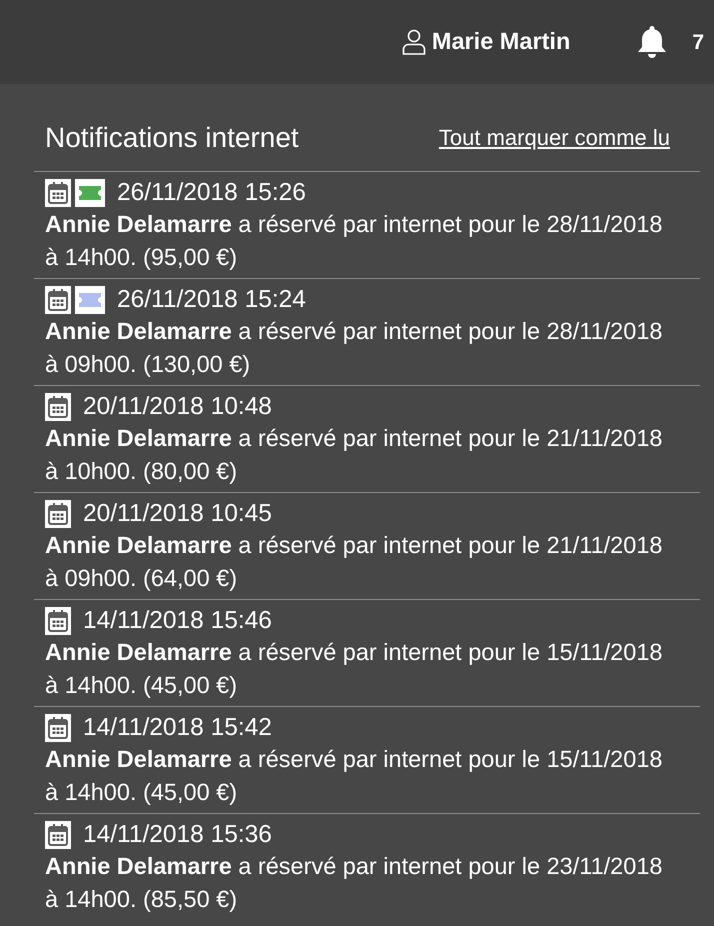 This screenshot has height=926, width=714. Describe the element at coordinates (554, 138) in the screenshot. I see `mark-all-read-link: Tout marquer comme lu` at that location.